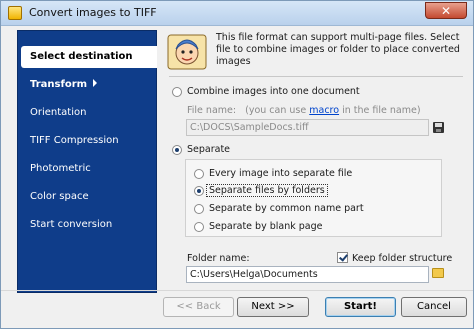  What do you see at coordinates (87, 169) in the screenshot?
I see `sidebar-item-photometric: Photometric` at bounding box center [87, 169].